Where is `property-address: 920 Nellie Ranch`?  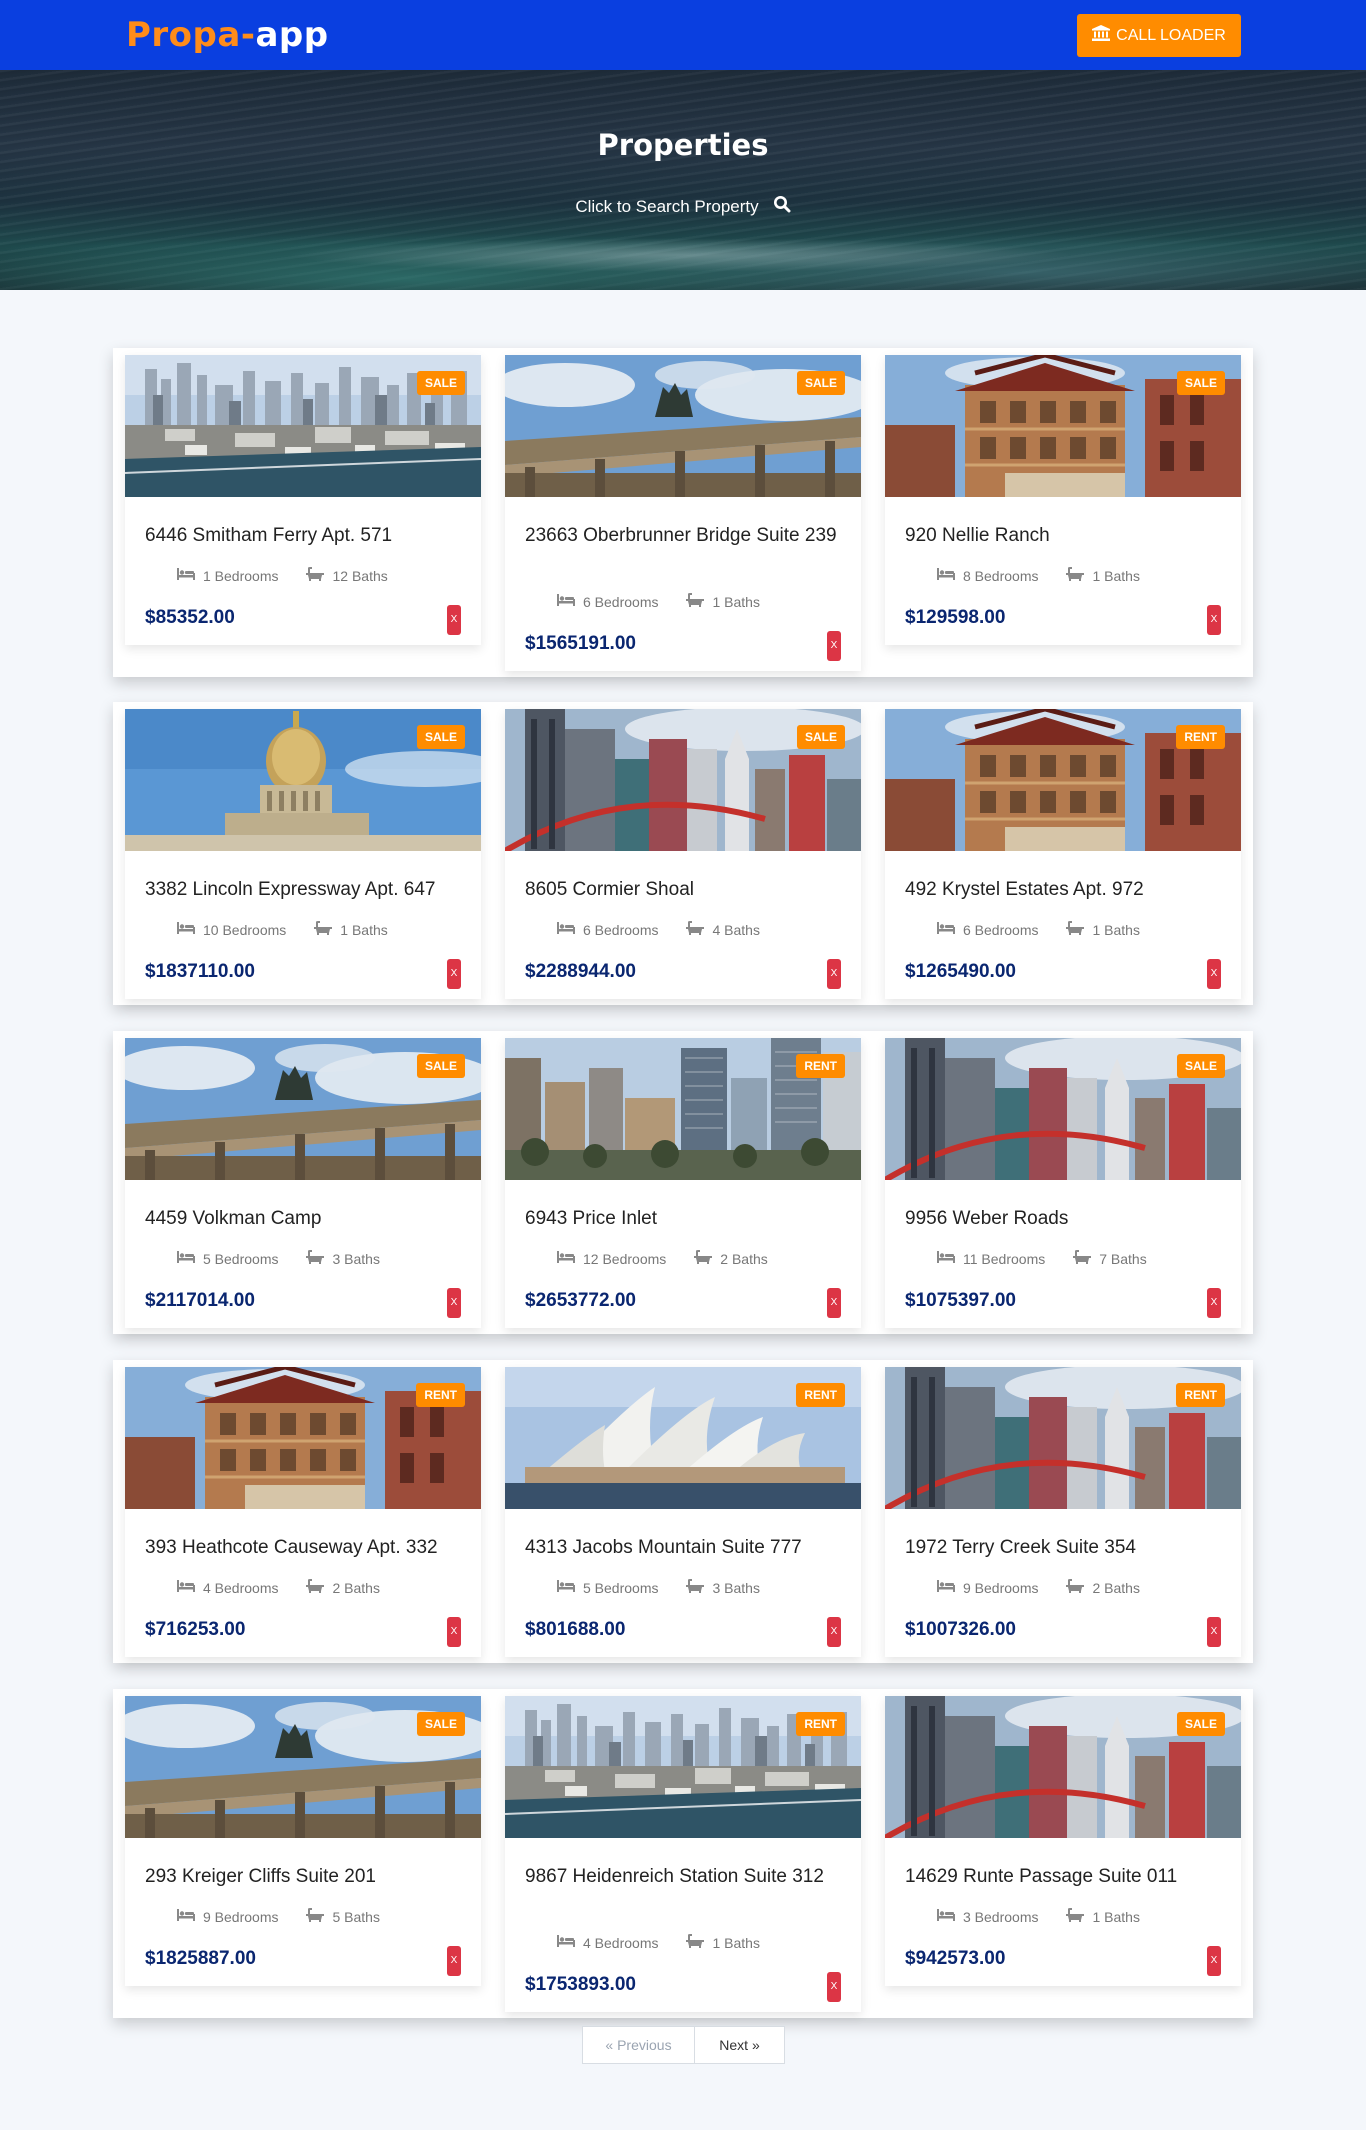 property-address: 920 Nellie Ranch is located at coordinates (1065, 535).